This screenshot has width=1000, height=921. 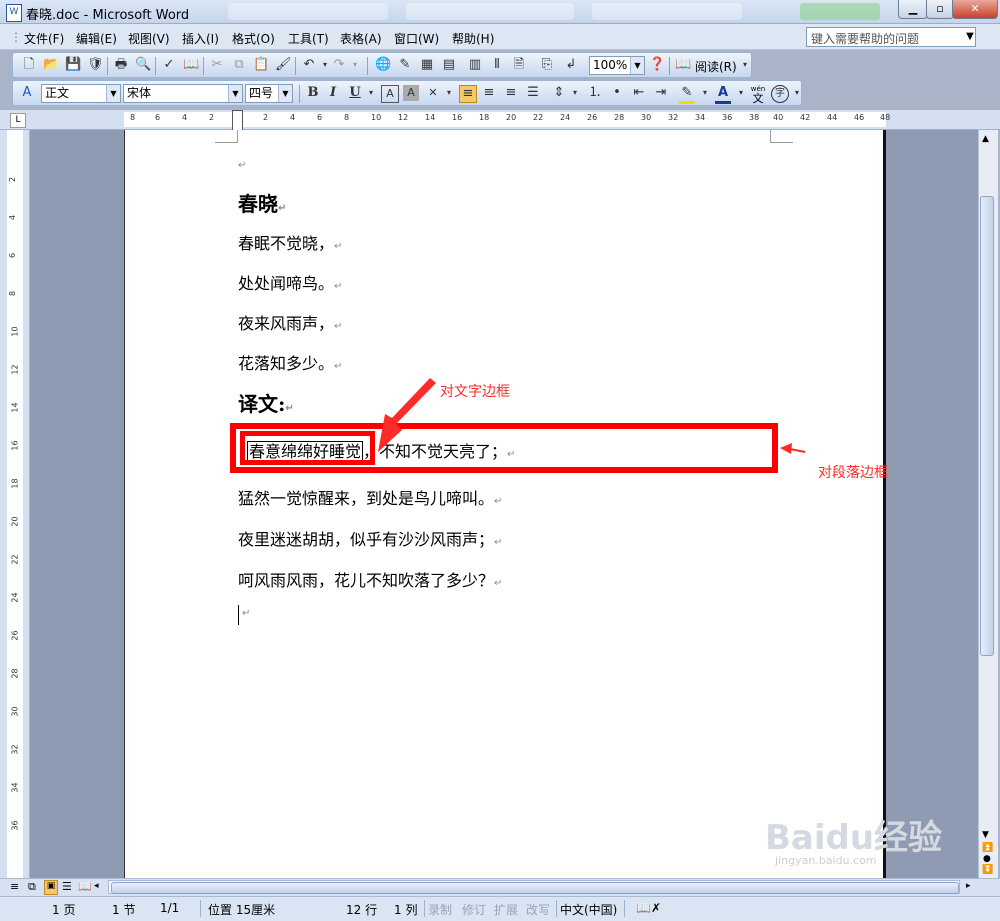 I want to click on scroll-down-icon: ▼, so click(x=985, y=835).